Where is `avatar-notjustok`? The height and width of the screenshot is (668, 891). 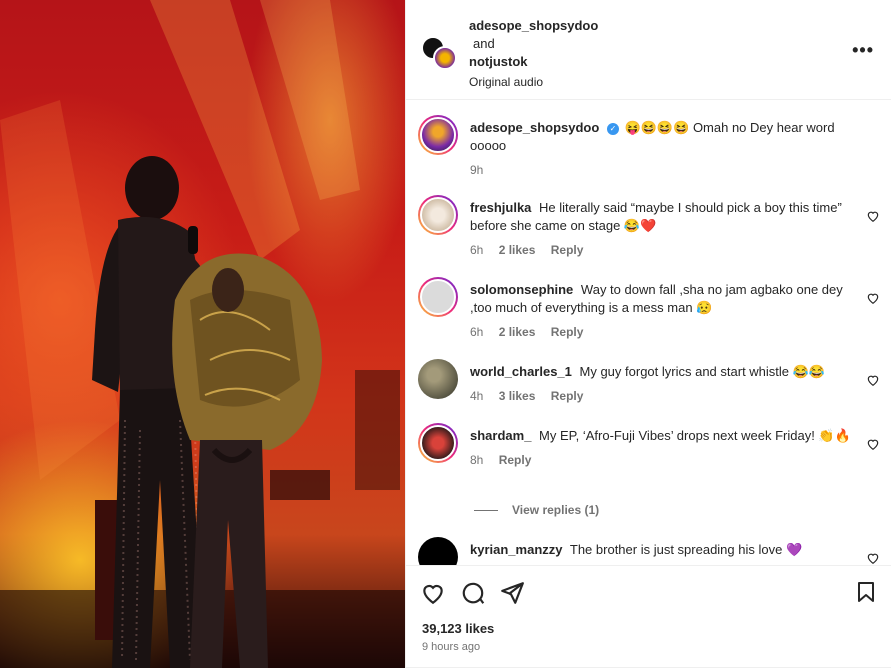 avatar-notjustok is located at coordinates (445, 58).